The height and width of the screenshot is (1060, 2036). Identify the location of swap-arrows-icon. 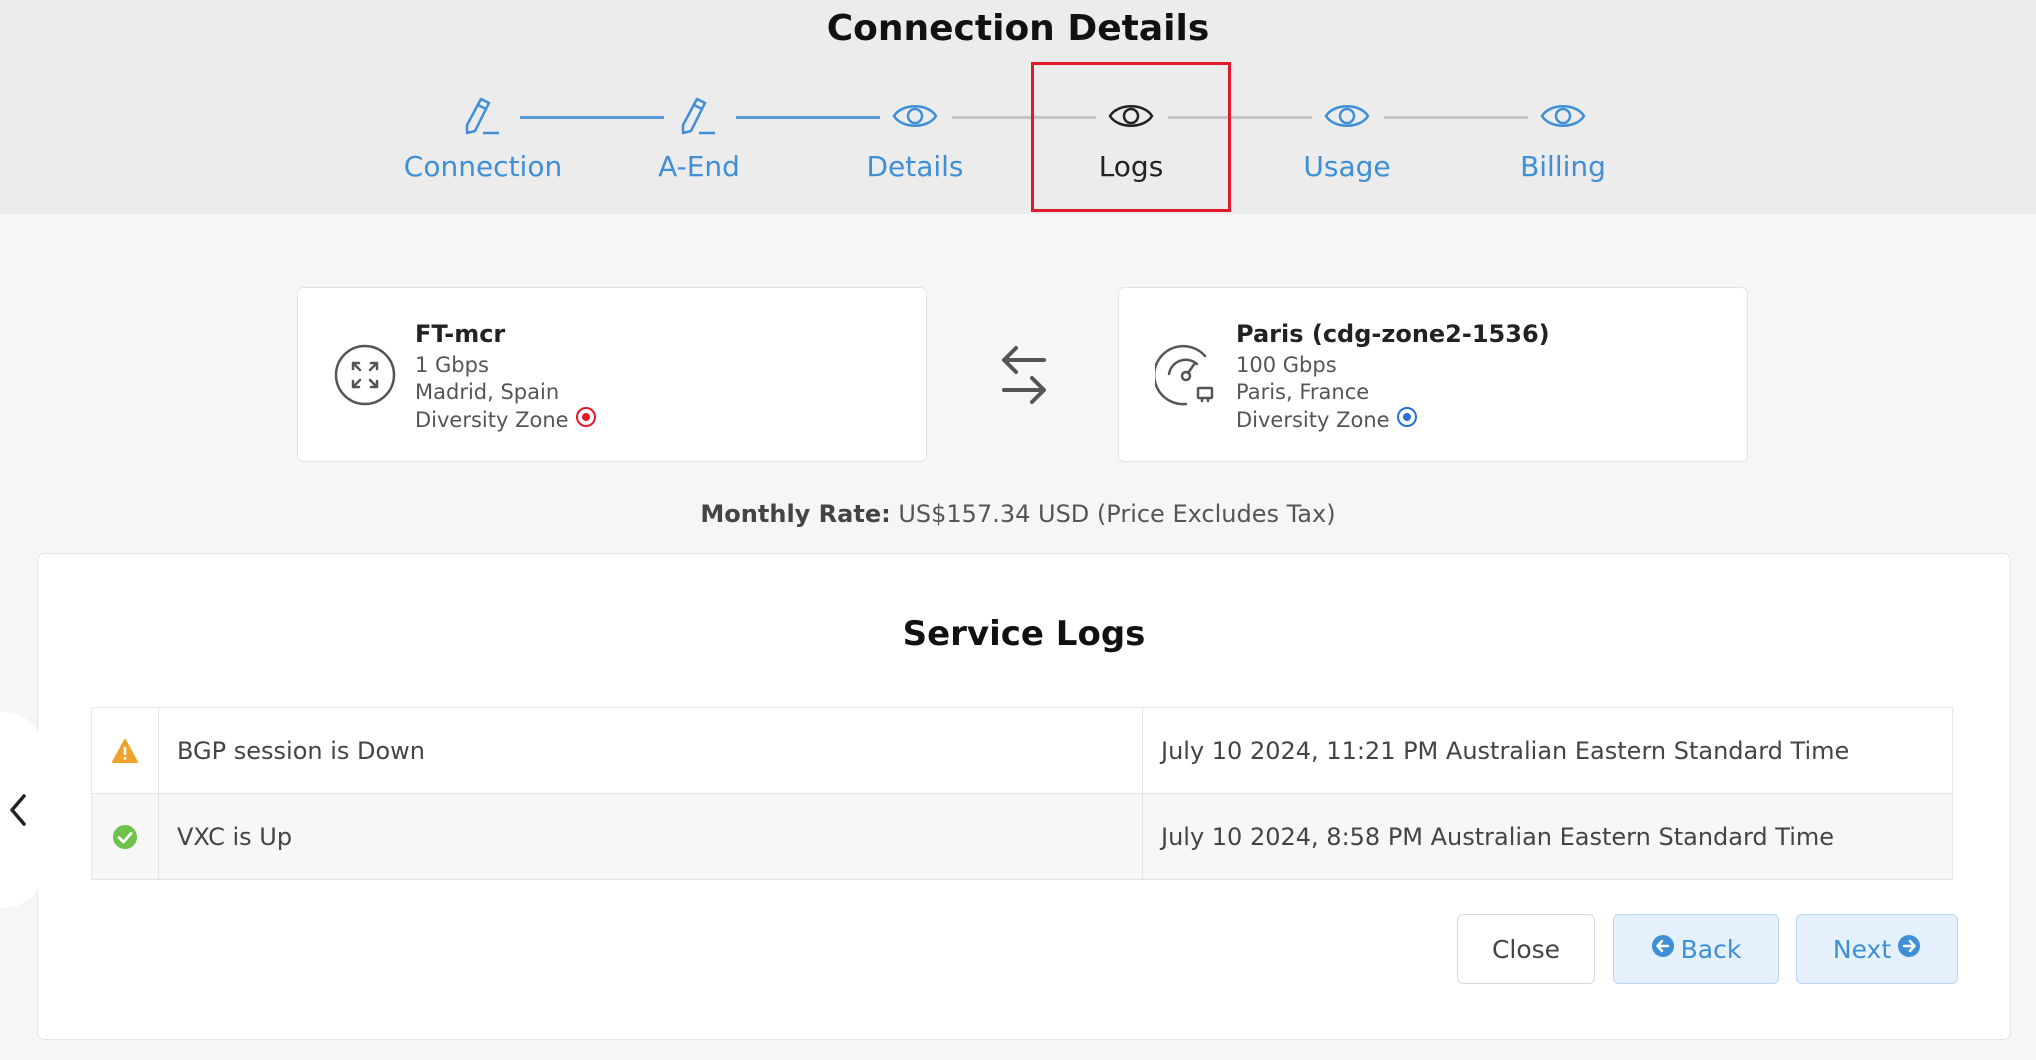
(1024, 375).